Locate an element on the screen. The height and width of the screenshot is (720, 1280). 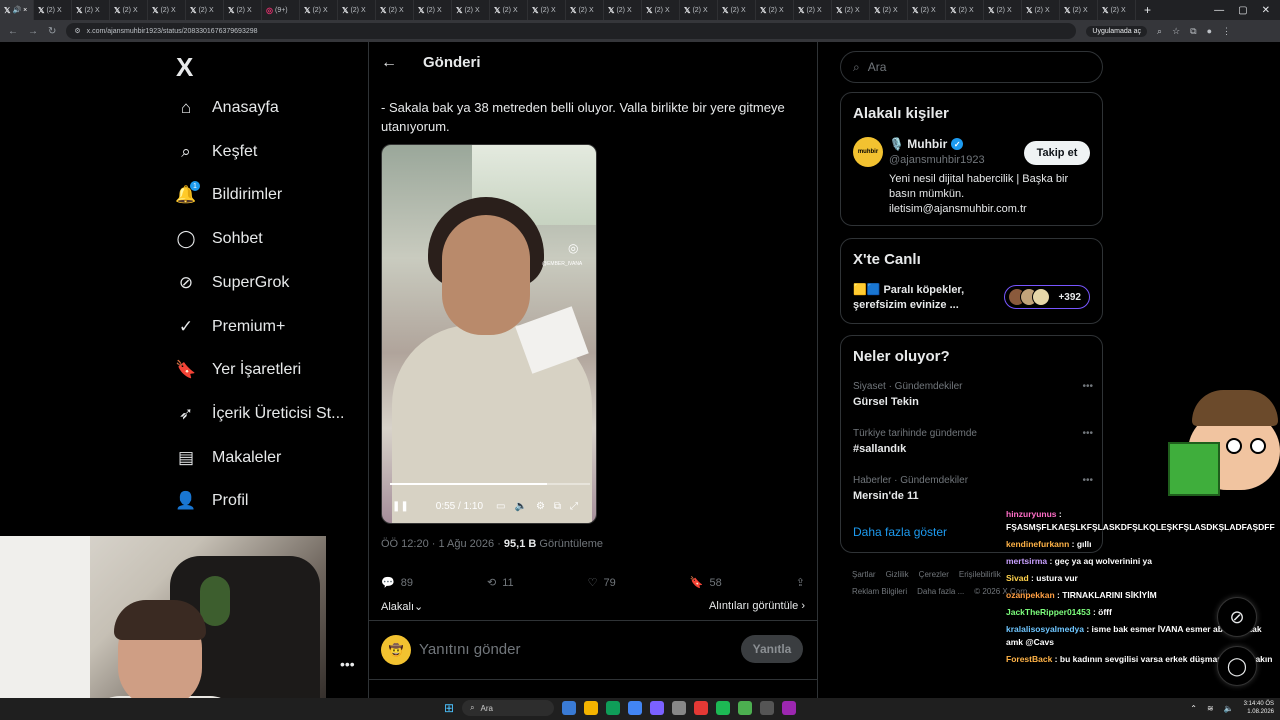
view-quotes-link: Alıntıları görüntüle › is located at coordinates (757, 606).